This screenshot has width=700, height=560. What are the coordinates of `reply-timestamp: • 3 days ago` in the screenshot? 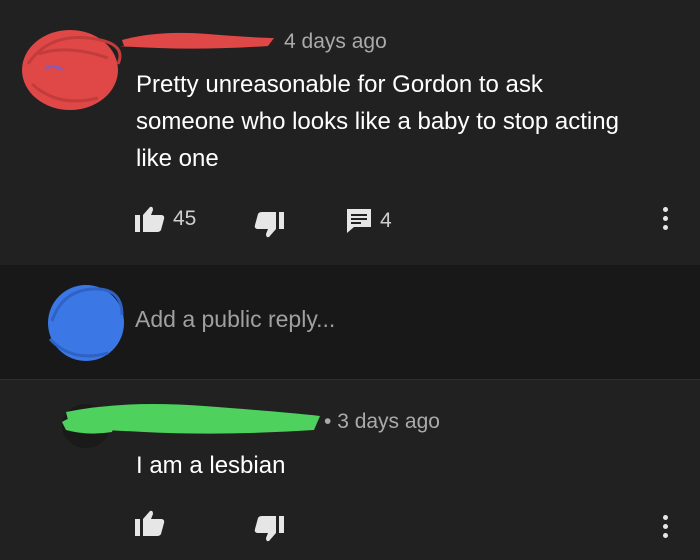 It's located at (382, 421).